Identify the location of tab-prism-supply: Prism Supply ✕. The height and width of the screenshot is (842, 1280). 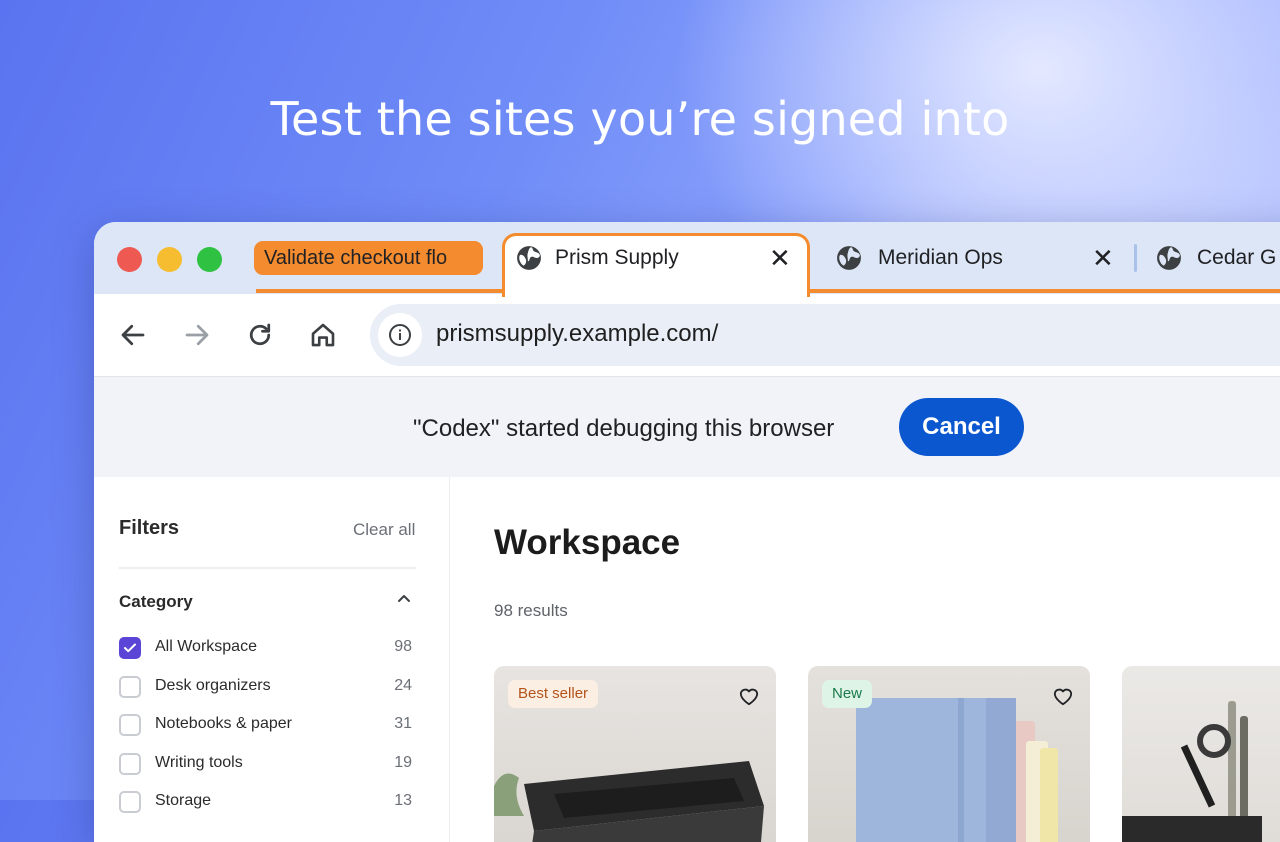
(656, 265).